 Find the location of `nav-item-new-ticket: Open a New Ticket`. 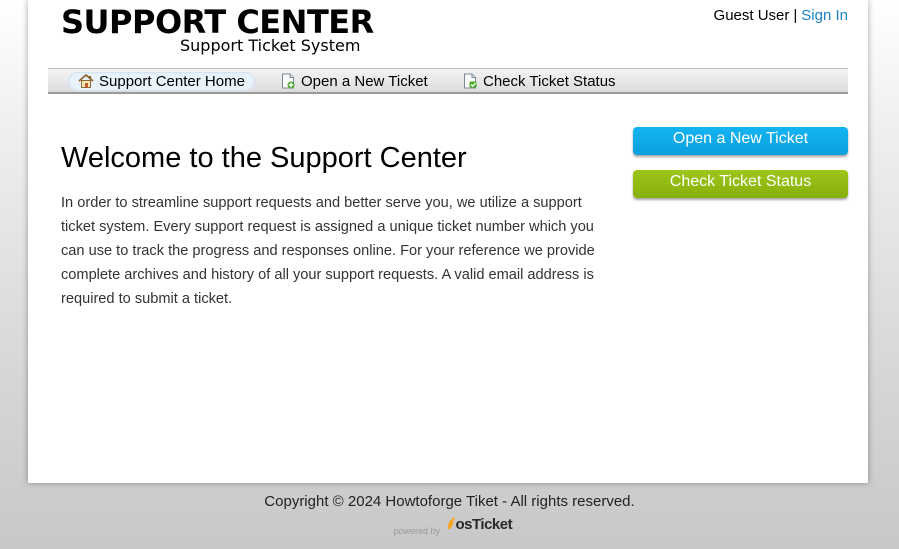

nav-item-new-ticket: Open a New Ticket is located at coordinates (354, 81).